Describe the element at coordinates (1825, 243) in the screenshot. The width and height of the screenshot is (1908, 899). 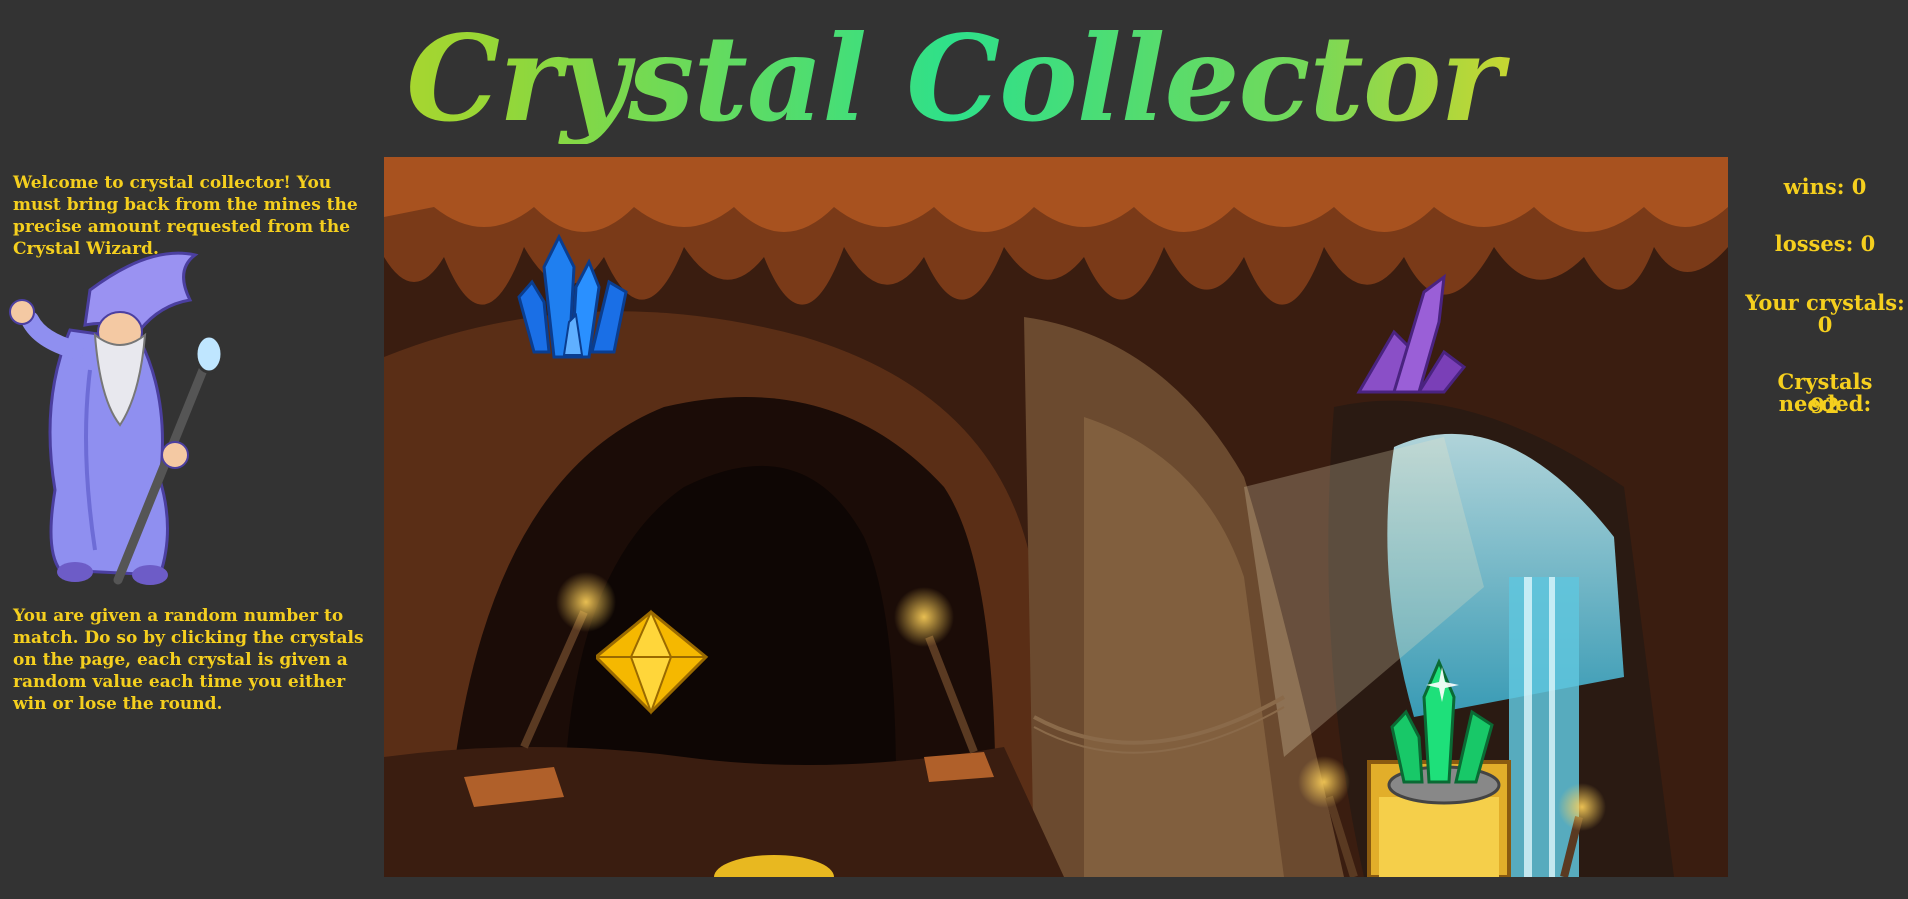
I see `losses-counter: losses: 0` at that location.